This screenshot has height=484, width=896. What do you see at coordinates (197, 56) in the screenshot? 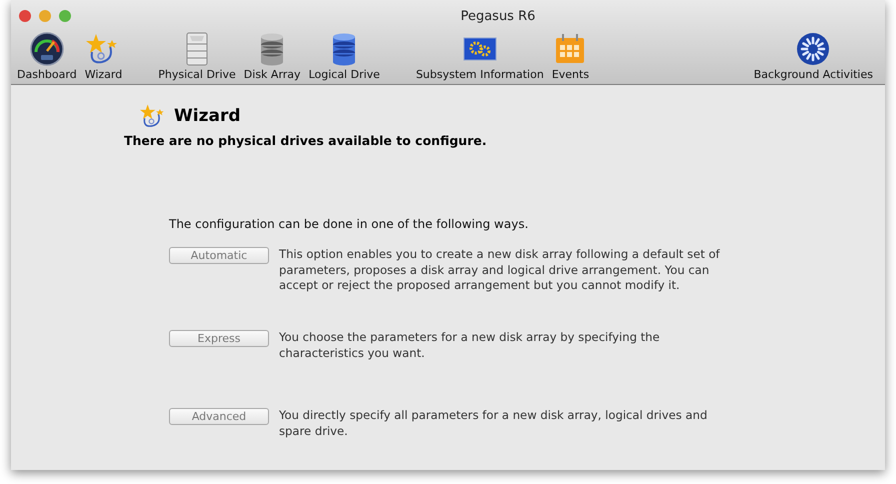
I see `toolbar-button: Physical Drive` at bounding box center [197, 56].